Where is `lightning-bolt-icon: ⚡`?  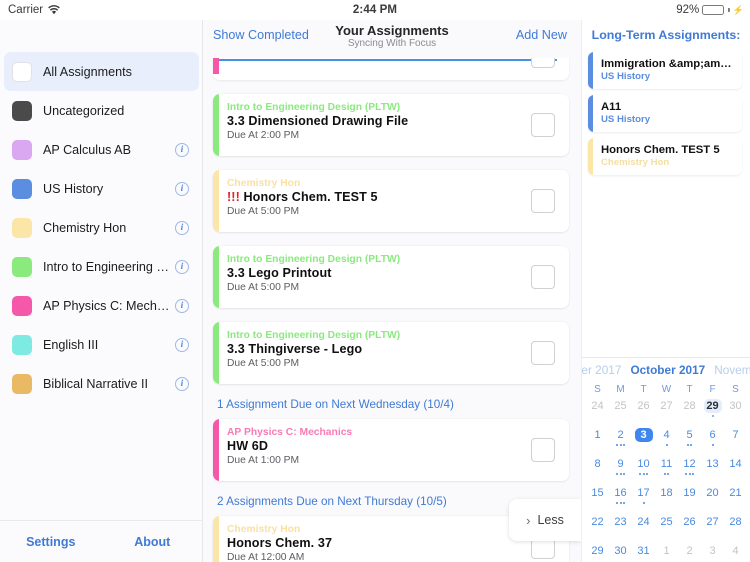 lightning-bolt-icon: ⚡ is located at coordinates (738, 9).